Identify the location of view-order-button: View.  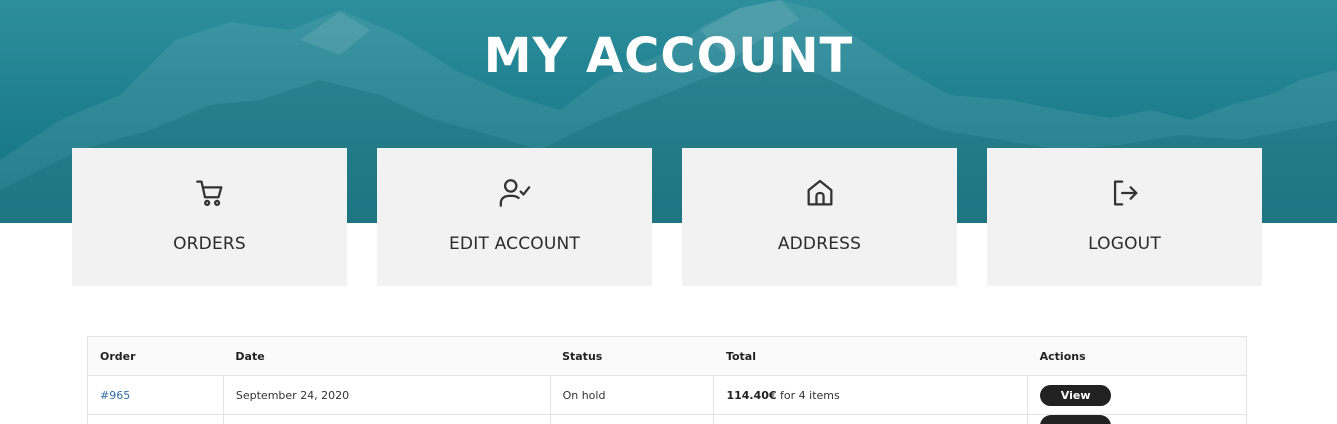
(1076, 395).